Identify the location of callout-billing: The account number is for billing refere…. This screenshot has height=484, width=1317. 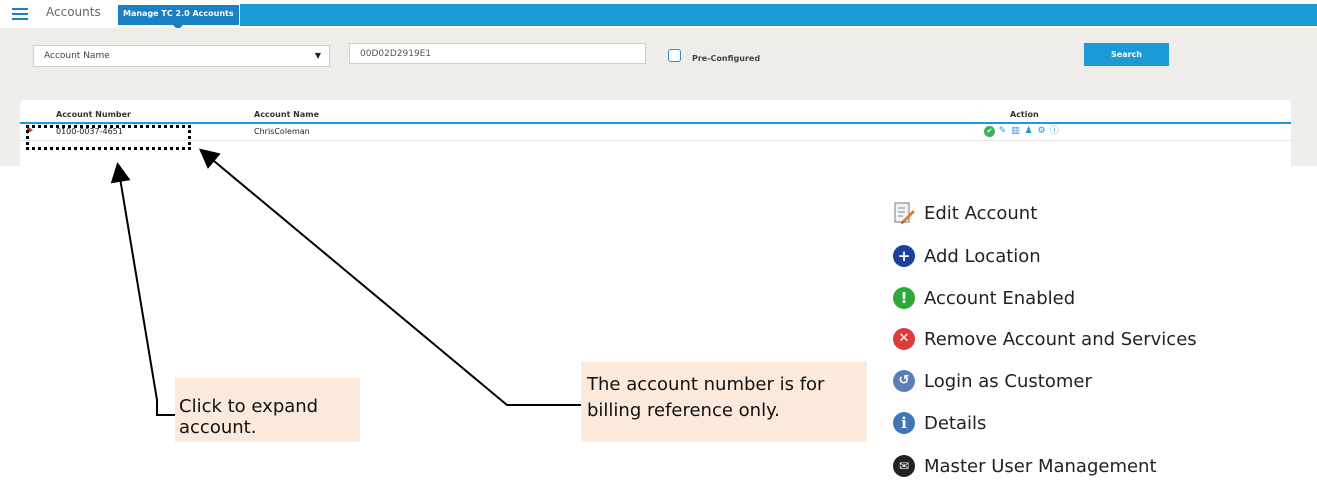
(724, 402).